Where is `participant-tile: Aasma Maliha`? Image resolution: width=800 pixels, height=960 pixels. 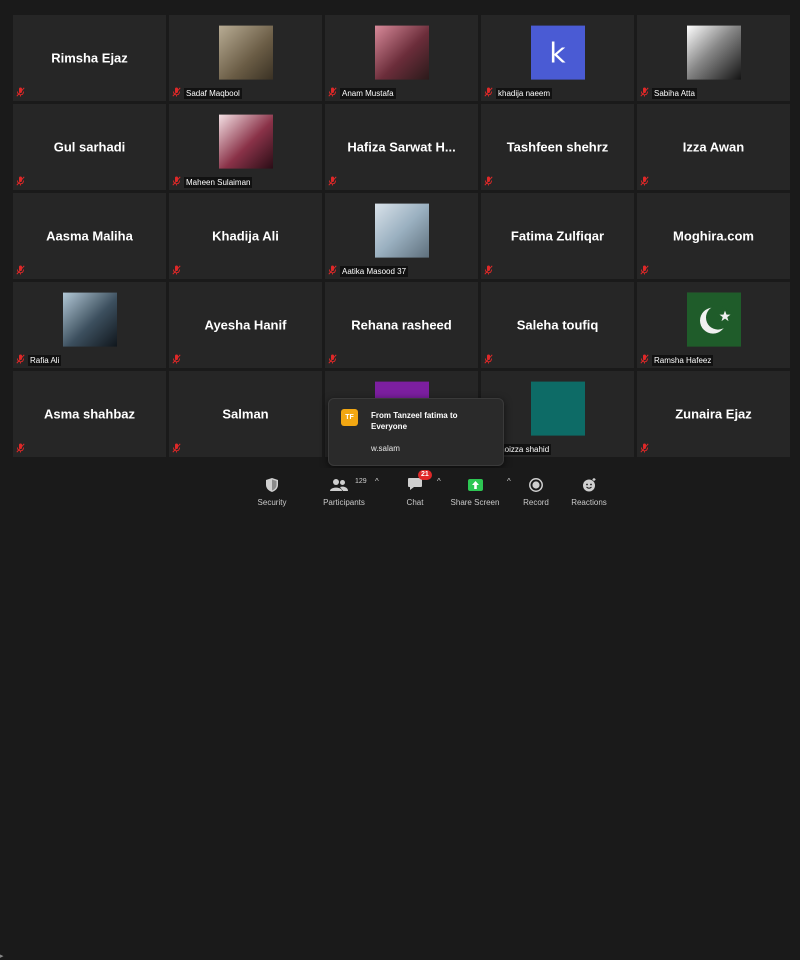
participant-tile: Aasma Maliha is located at coordinates (89, 236).